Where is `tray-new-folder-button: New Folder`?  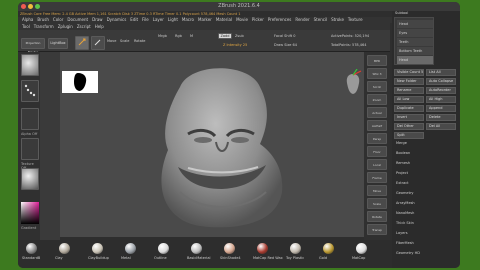
tray-new-folder-button: New Folder is located at coordinates (409, 81).